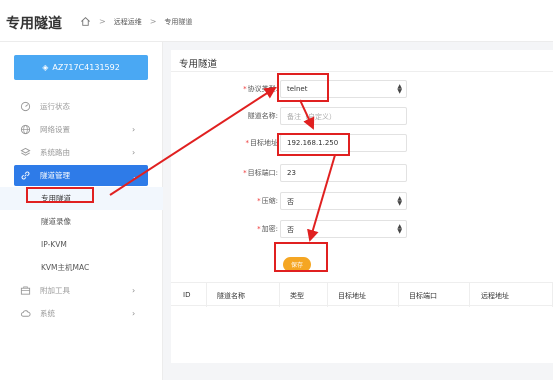 The image size is (553, 380). What do you see at coordinates (231, 296) in the screenshot?
I see `column-header-tunnel-name: 隧道名称` at bounding box center [231, 296].